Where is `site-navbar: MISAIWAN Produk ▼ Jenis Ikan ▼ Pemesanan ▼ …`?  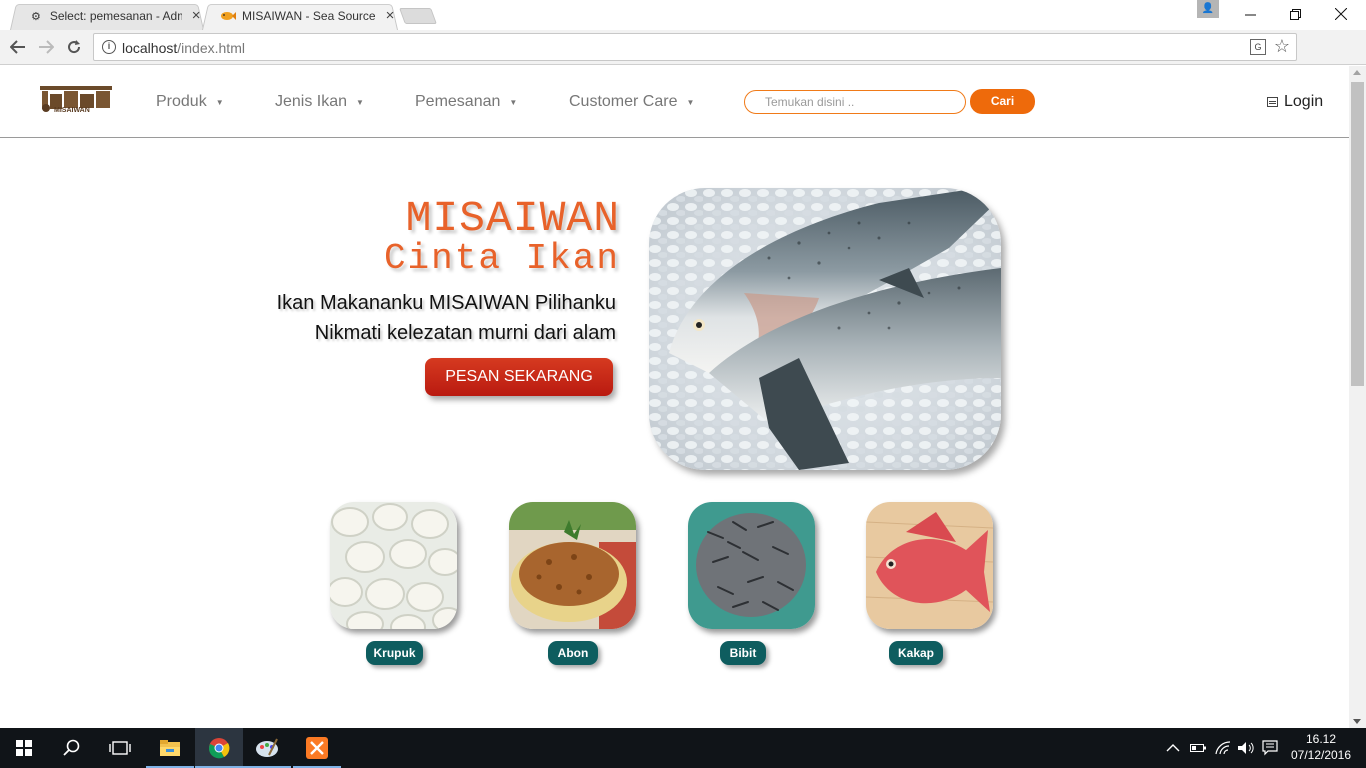 site-navbar: MISAIWAN Produk ▼ Jenis Ikan ▼ Pemesanan ▼ … is located at coordinates (674, 102).